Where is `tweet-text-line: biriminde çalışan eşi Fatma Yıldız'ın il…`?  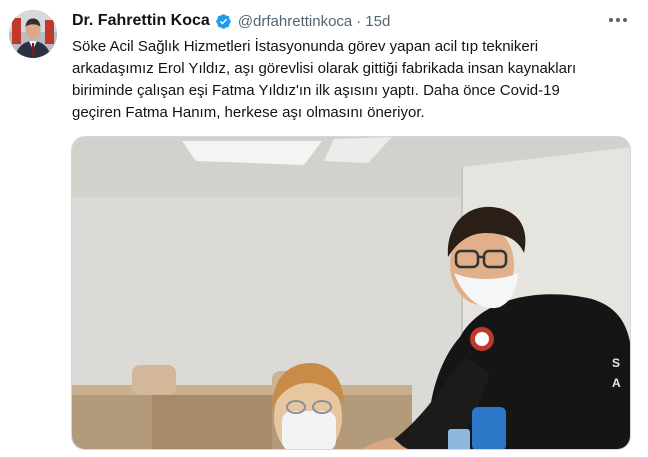 tweet-text-line: biriminde çalışan eşi Fatma Yıldız'ın il… is located at coordinates (316, 90).